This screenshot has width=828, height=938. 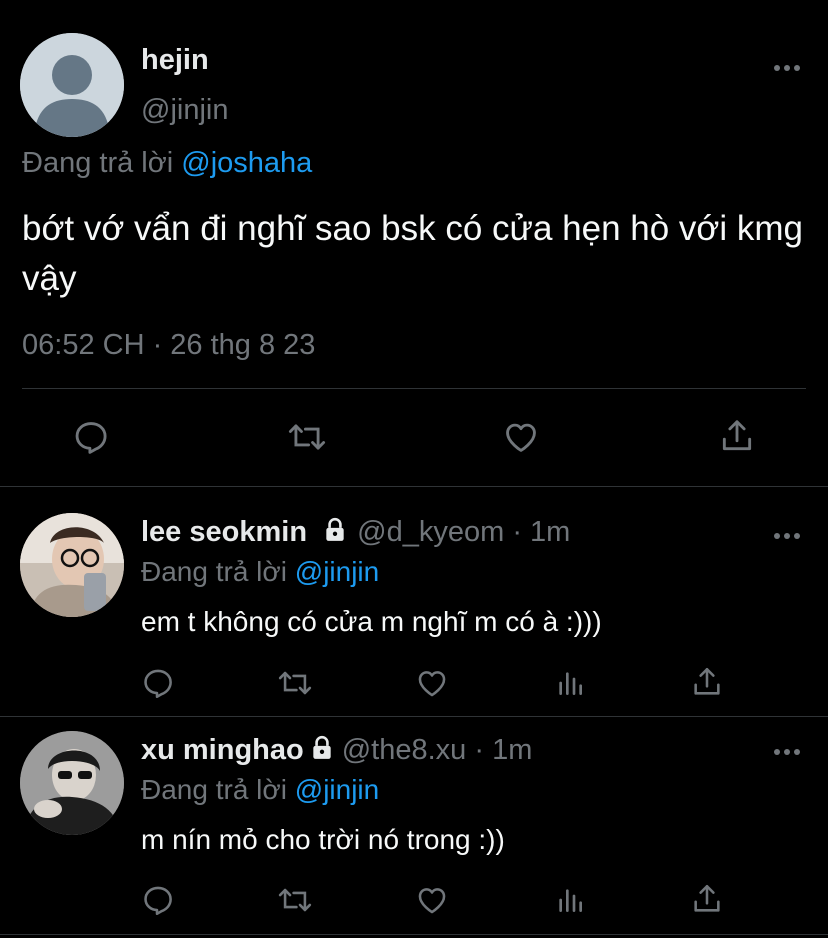 I want to click on author-name: hejin, so click(x=175, y=60).